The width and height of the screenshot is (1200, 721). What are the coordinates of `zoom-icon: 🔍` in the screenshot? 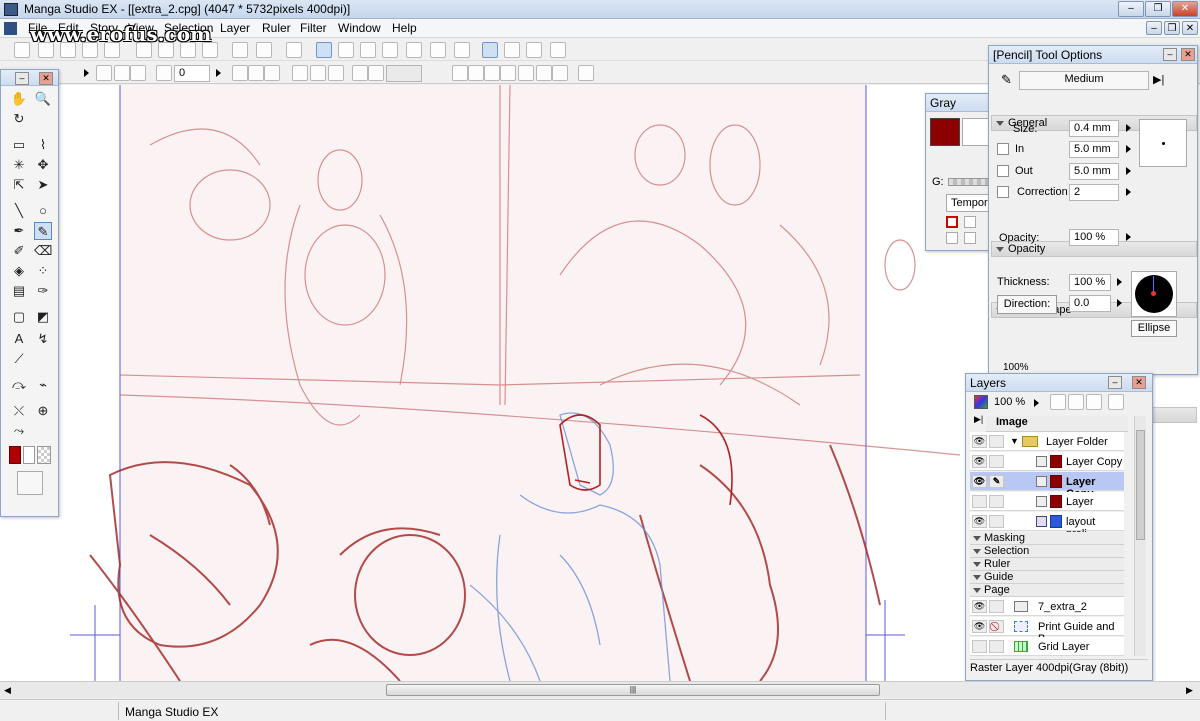 It's located at (43, 99).